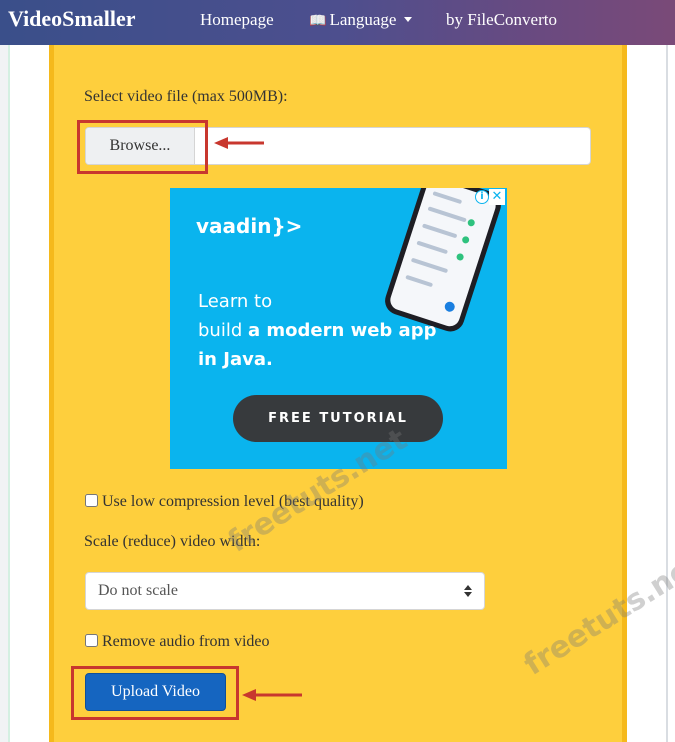 Image resolution: width=675 pixels, height=742 pixels. What do you see at coordinates (408, 19) in the screenshot?
I see `chevron-down-icon` at bounding box center [408, 19].